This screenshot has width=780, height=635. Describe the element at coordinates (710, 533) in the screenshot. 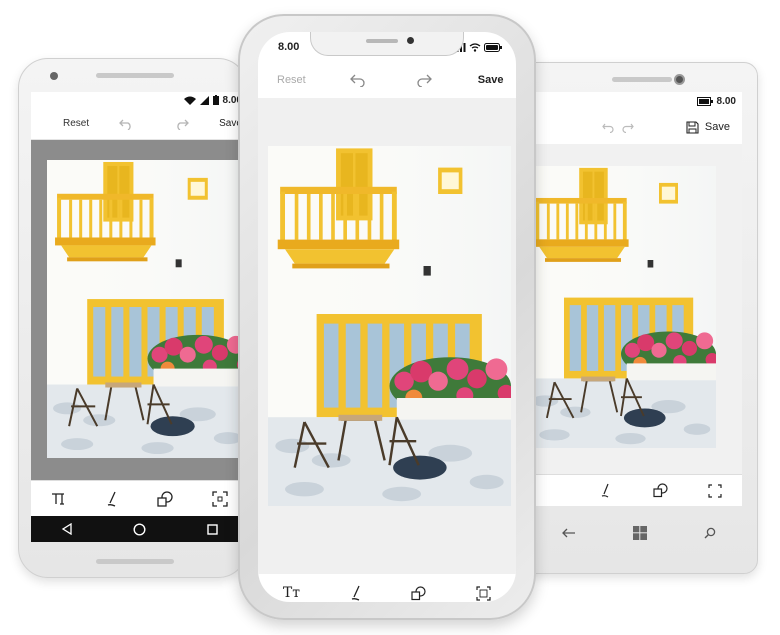

I see `search-icon` at that location.